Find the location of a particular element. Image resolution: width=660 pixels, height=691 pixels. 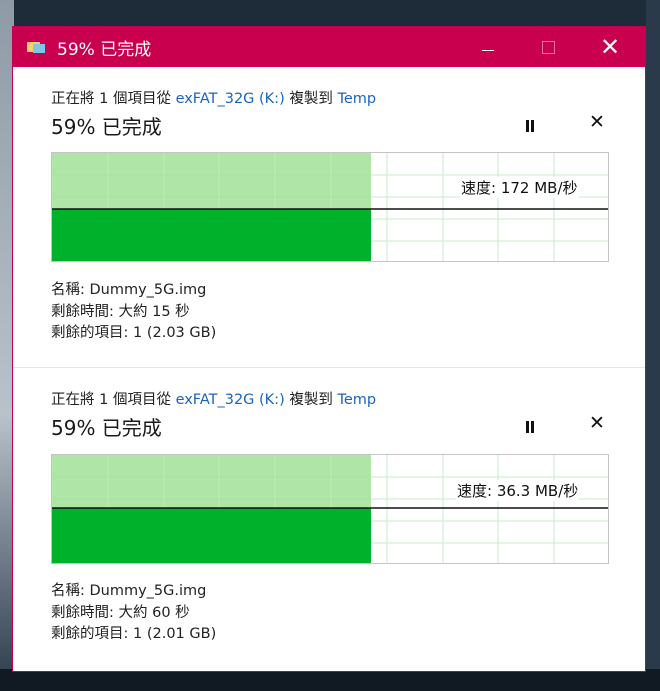

desktop-background-right is located at coordinates (653, 345).